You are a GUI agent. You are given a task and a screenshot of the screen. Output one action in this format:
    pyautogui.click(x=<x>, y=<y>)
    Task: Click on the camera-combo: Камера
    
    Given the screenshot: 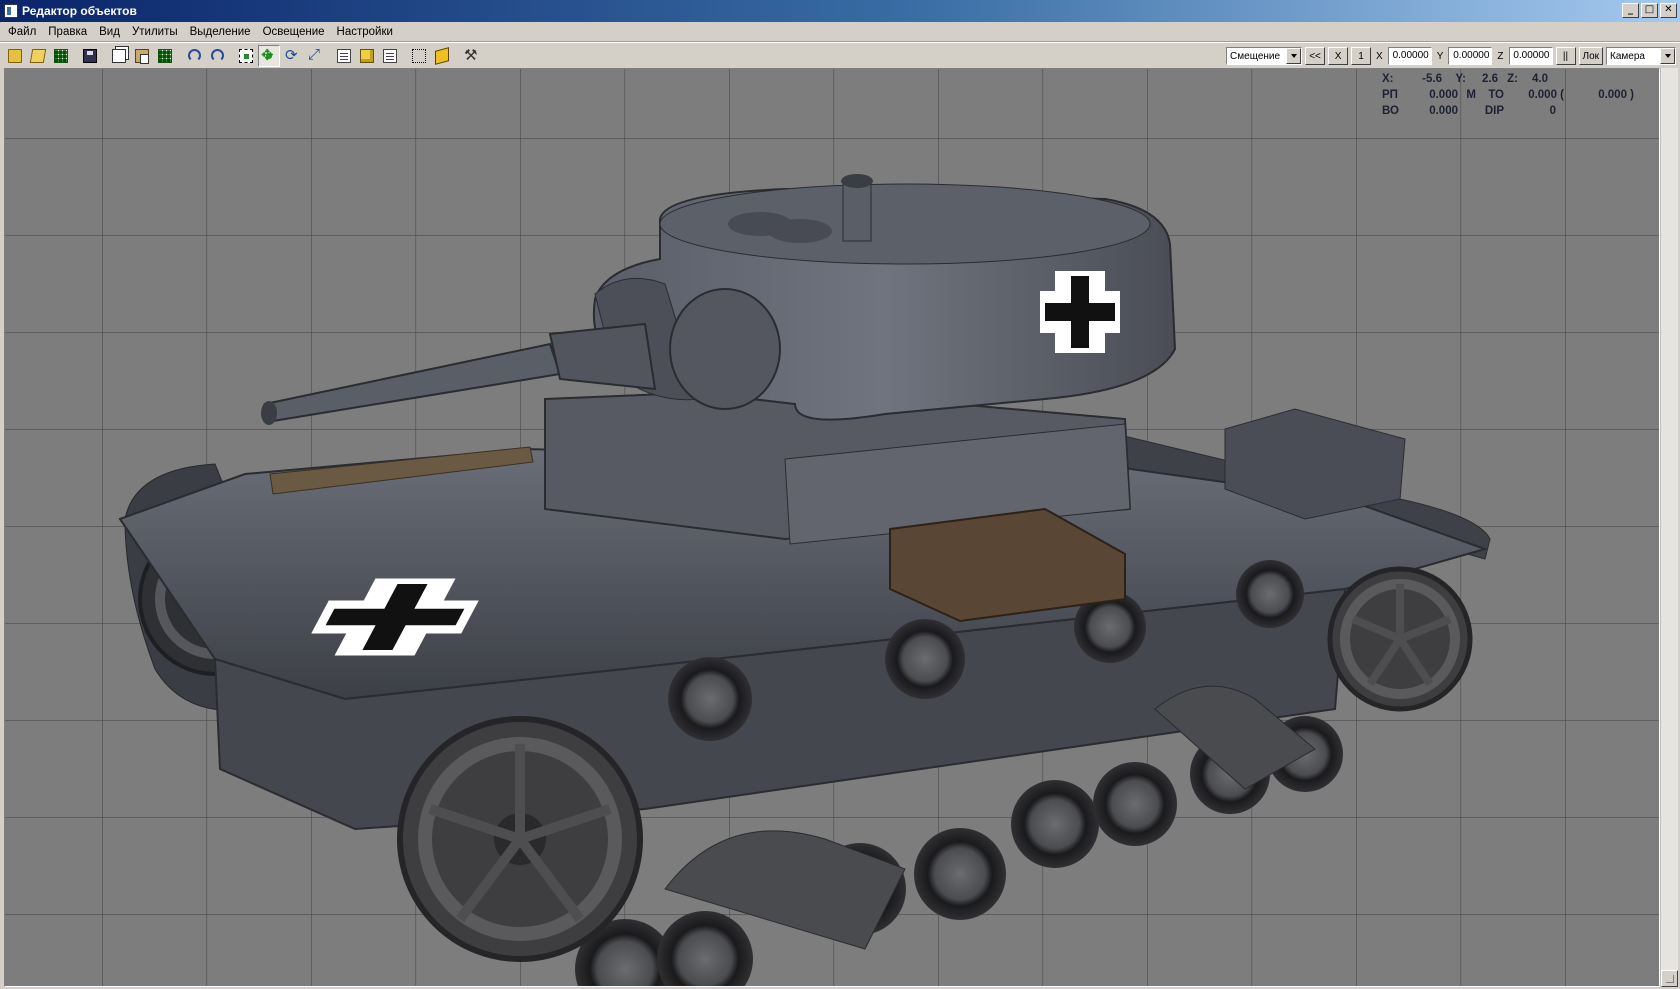 What is the action you would take?
    pyautogui.click(x=1641, y=56)
    